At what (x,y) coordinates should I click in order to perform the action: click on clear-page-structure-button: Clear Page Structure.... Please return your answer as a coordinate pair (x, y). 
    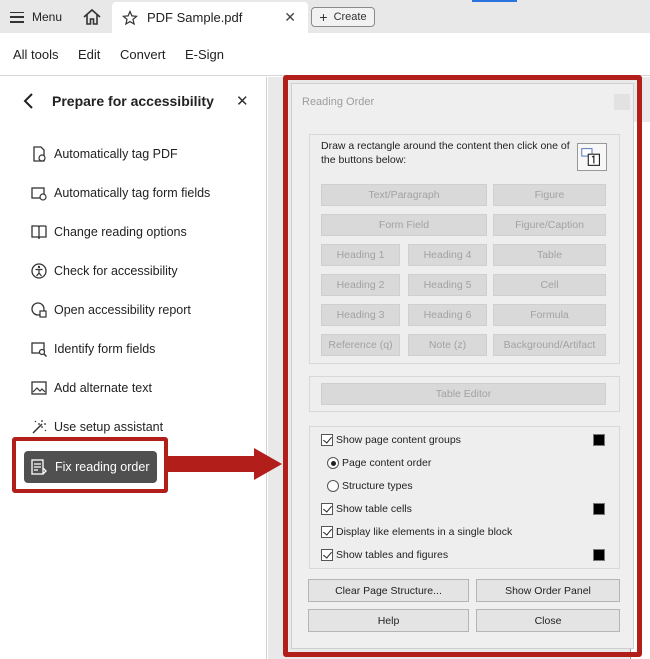
    Looking at the image, I should click on (388, 590).